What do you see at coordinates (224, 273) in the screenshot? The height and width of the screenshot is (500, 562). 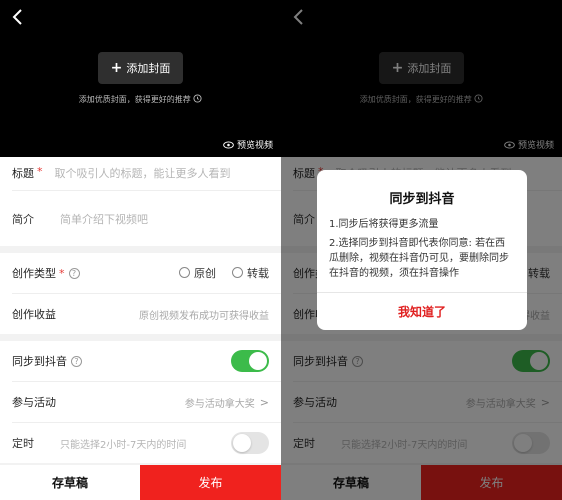 I see `type-options: 原创 转载` at bounding box center [224, 273].